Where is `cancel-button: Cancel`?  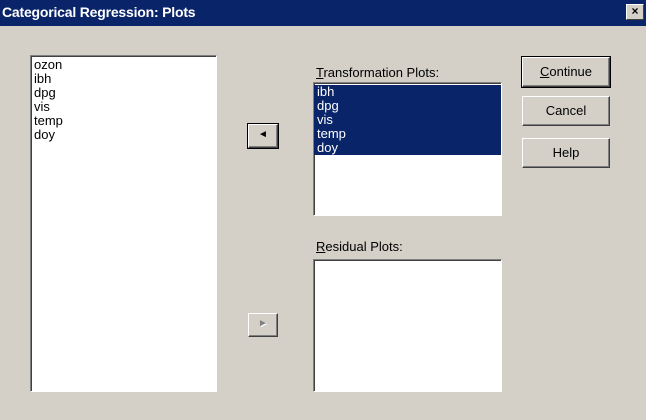 cancel-button: Cancel is located at coordinates (566, 111).